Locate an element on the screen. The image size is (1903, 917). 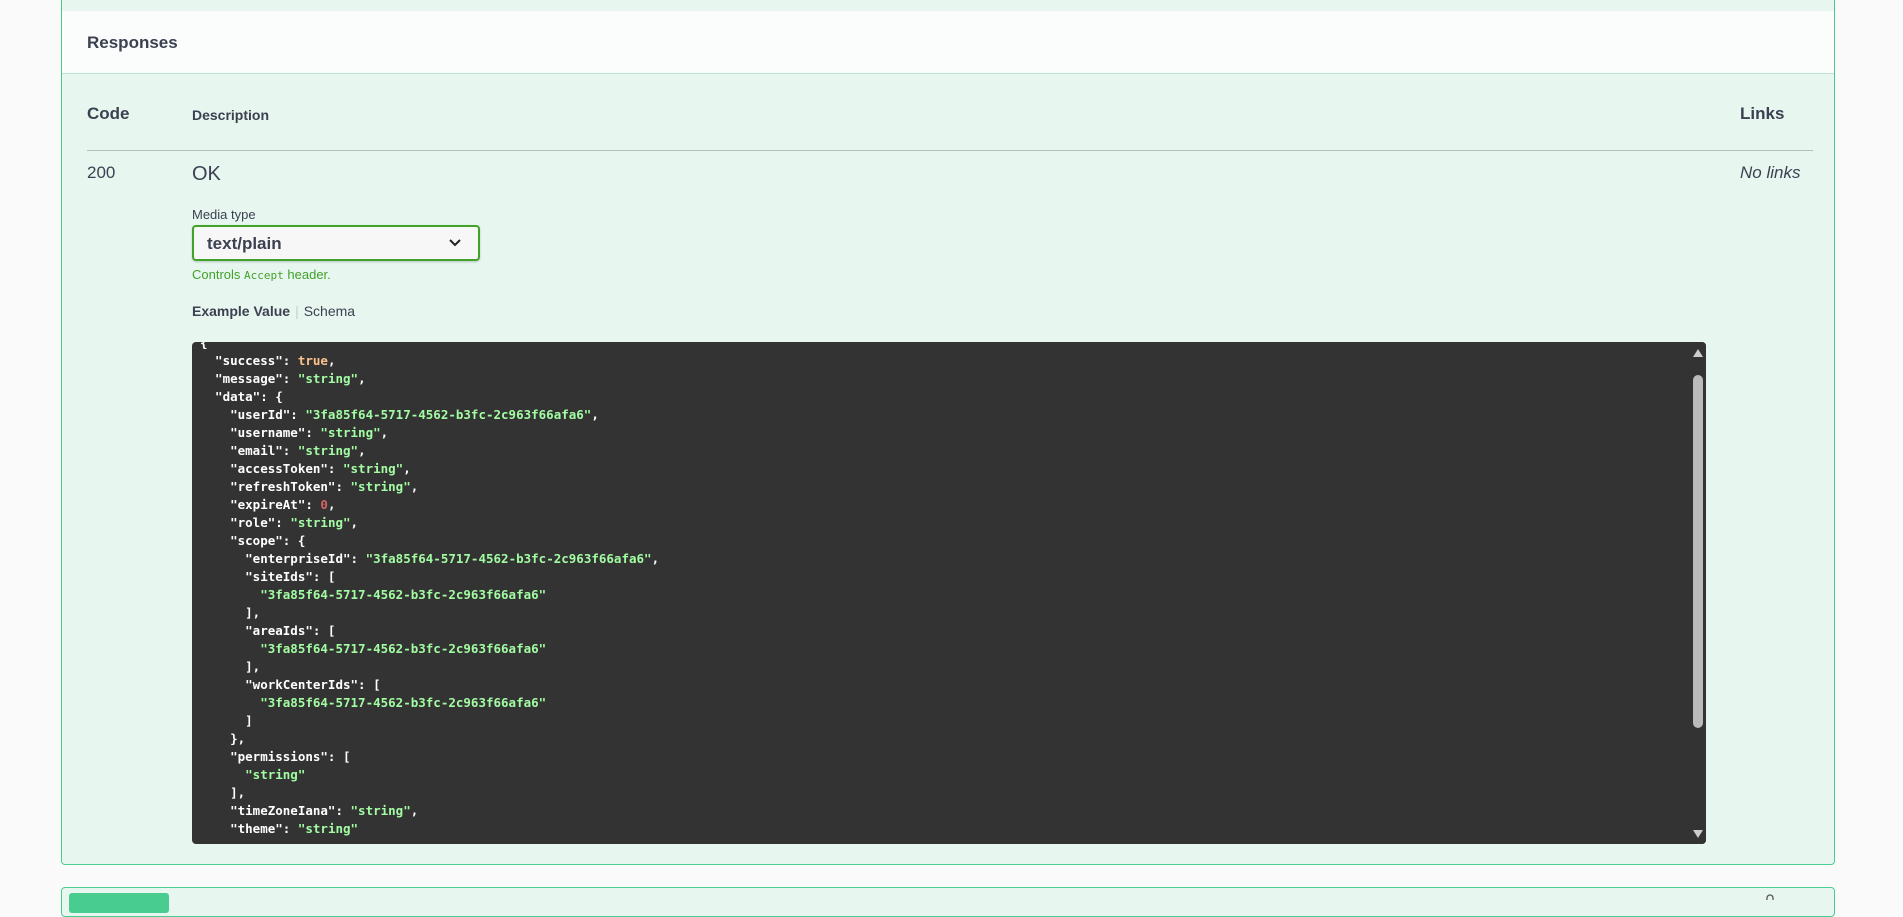
response-description: OK is located at coordinates (206, 174).